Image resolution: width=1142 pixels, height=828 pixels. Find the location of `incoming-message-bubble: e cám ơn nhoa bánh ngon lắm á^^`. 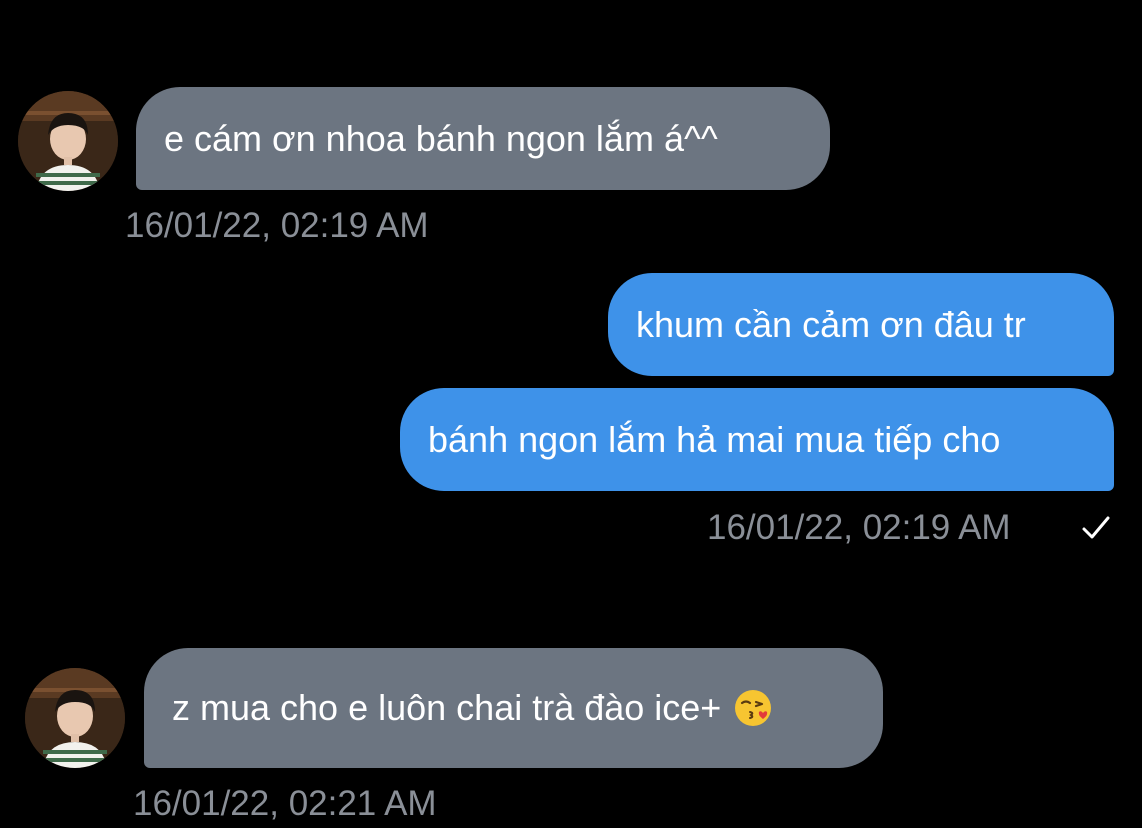

incoming-message-bubble: e cám ơn nhoa bánh ngon lắm á^^ is located at coordinates (483, 138).